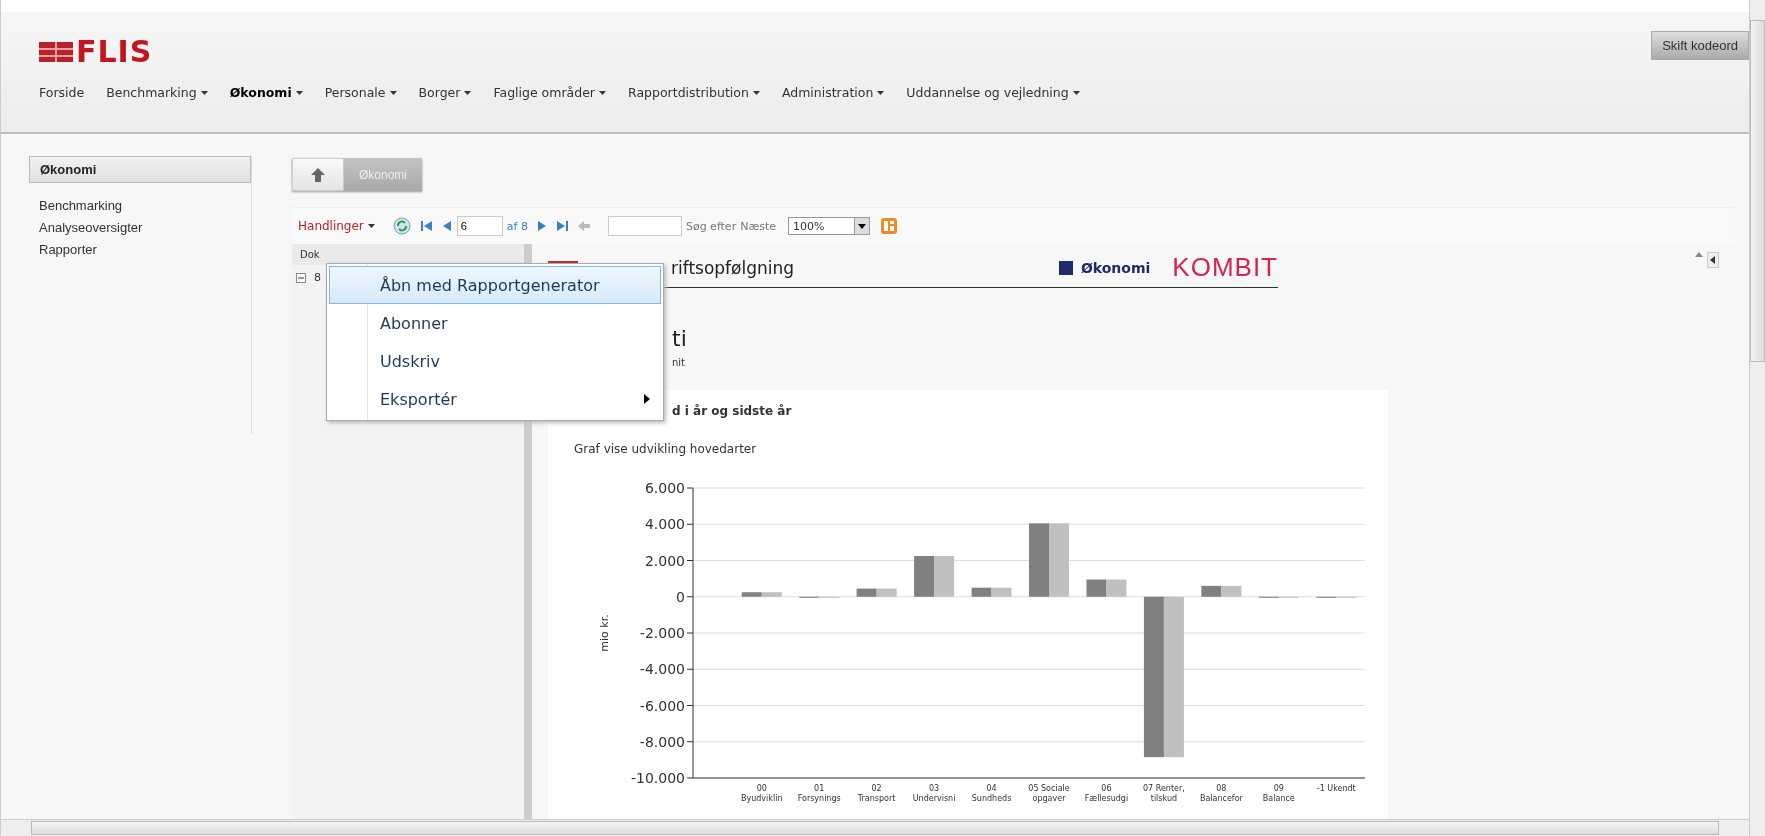 The height and width of the screenshot is (836, 1765). I want to click on x-tick-label: 00 Byudviklin, so click(762, 793).